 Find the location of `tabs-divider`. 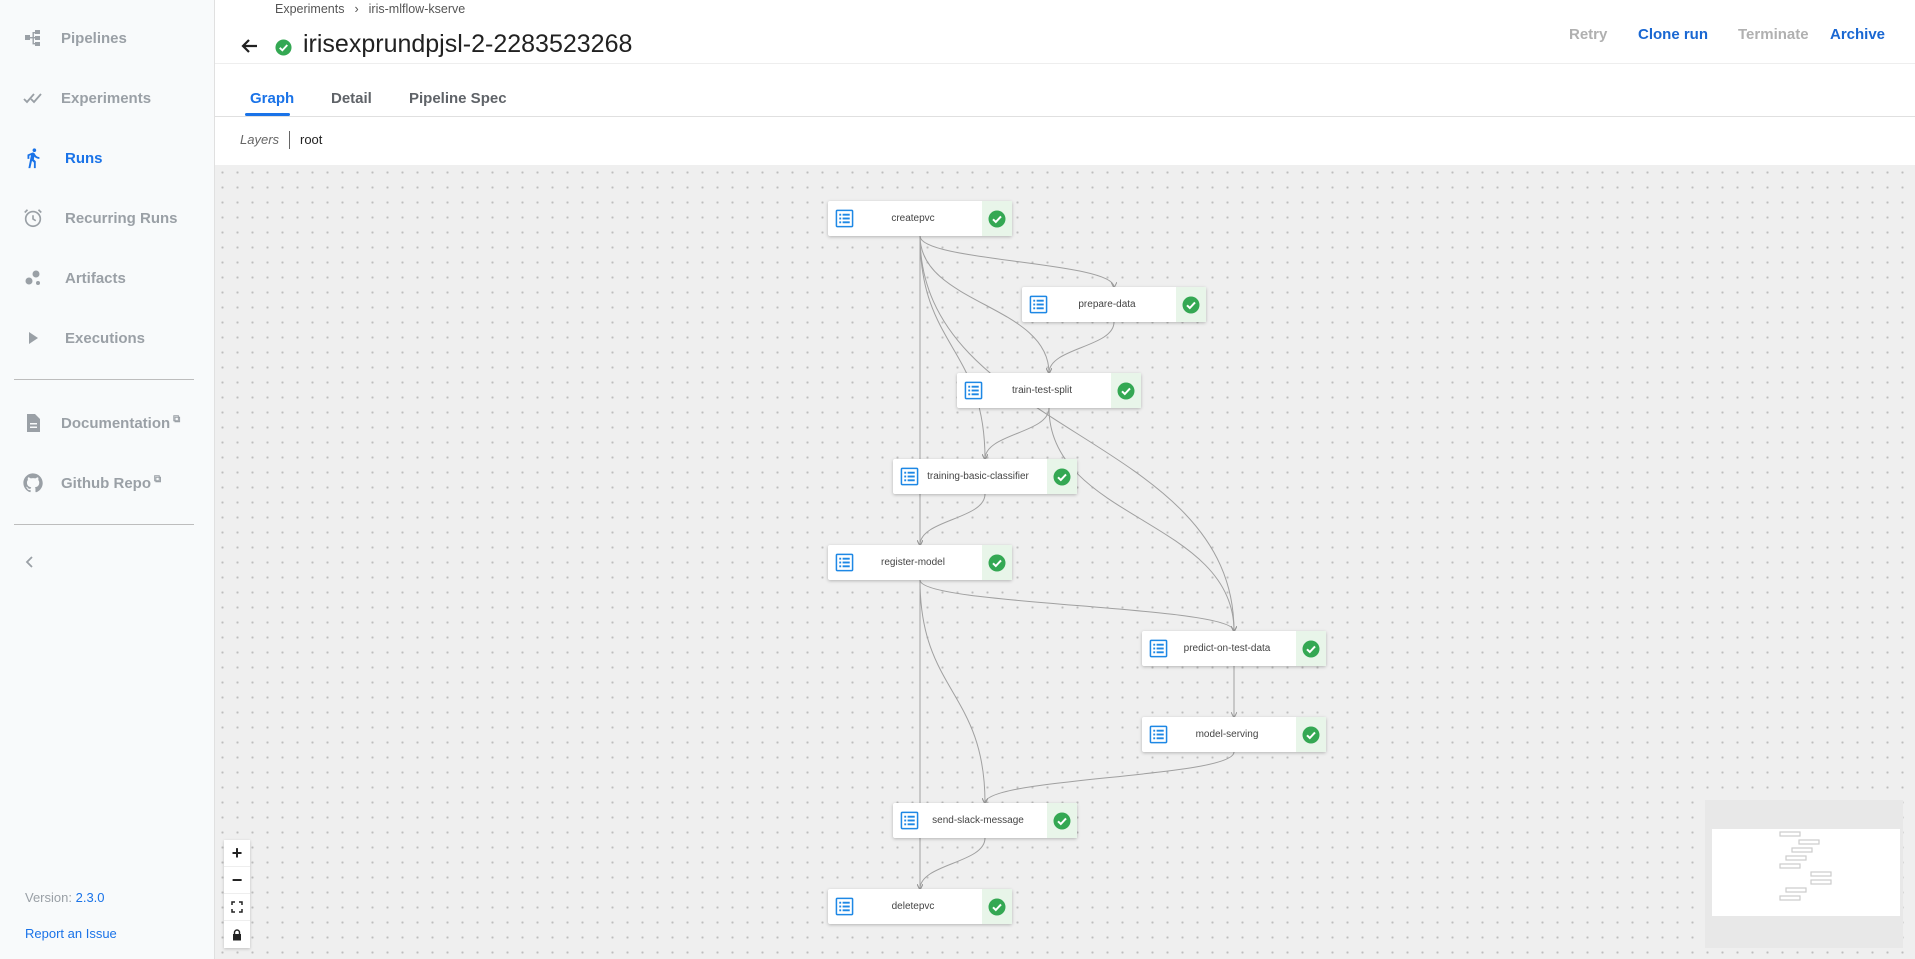

tabs-divider is located at coordinates (1065, 116).